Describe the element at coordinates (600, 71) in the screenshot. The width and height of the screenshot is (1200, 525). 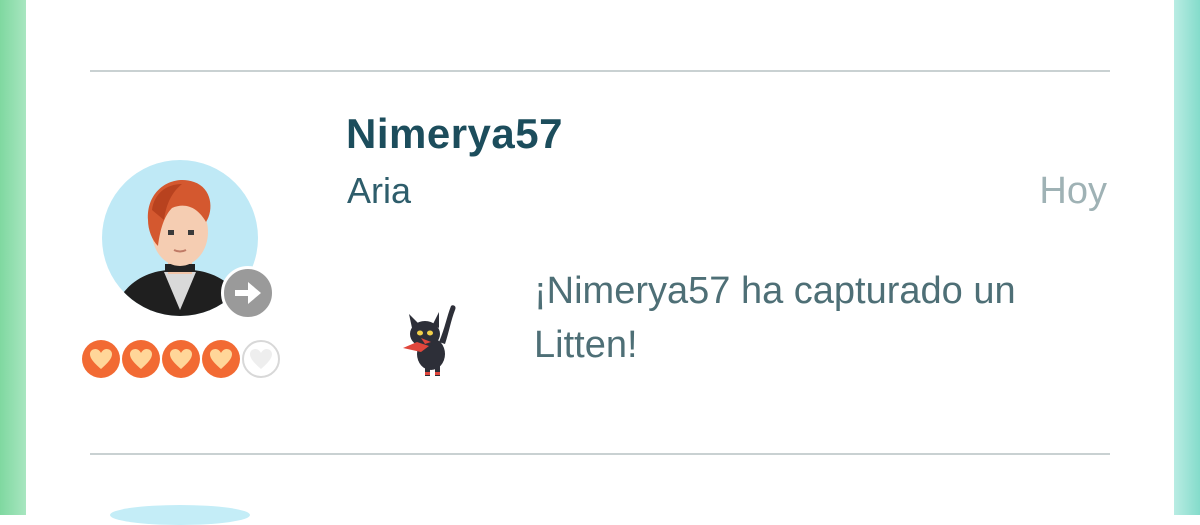
I see `divider-top` at that location.